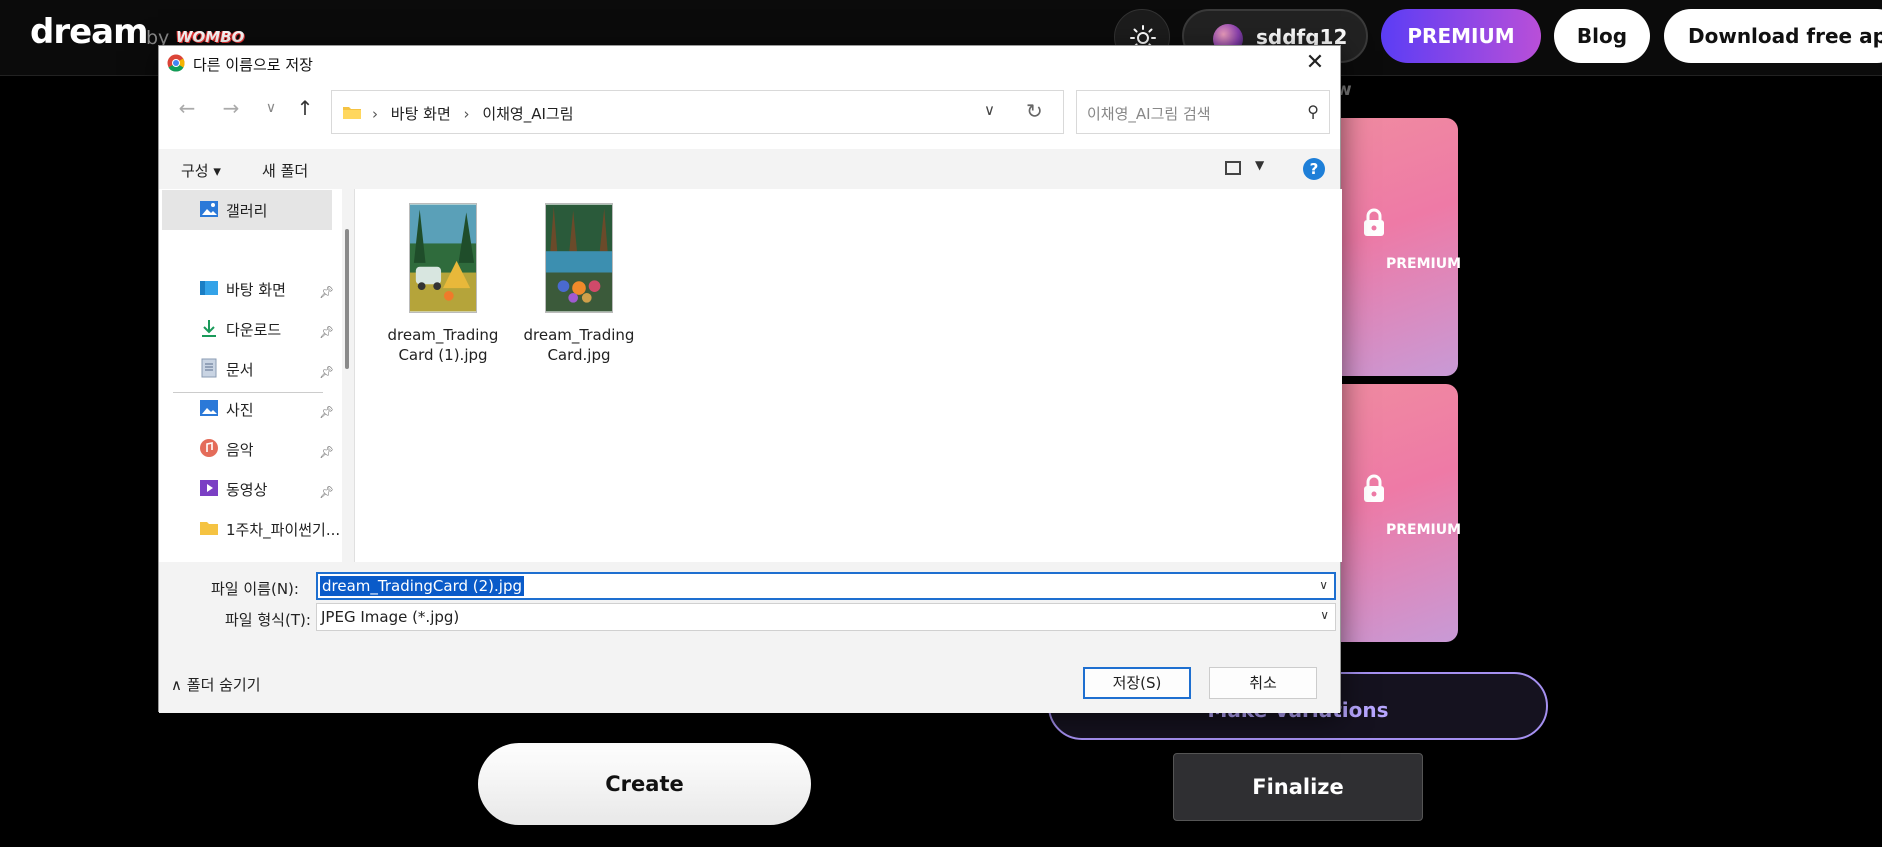 Image resolution: width=1882 pixels, height=847 pixels. I want to click on video-icon, so click(209, 488).